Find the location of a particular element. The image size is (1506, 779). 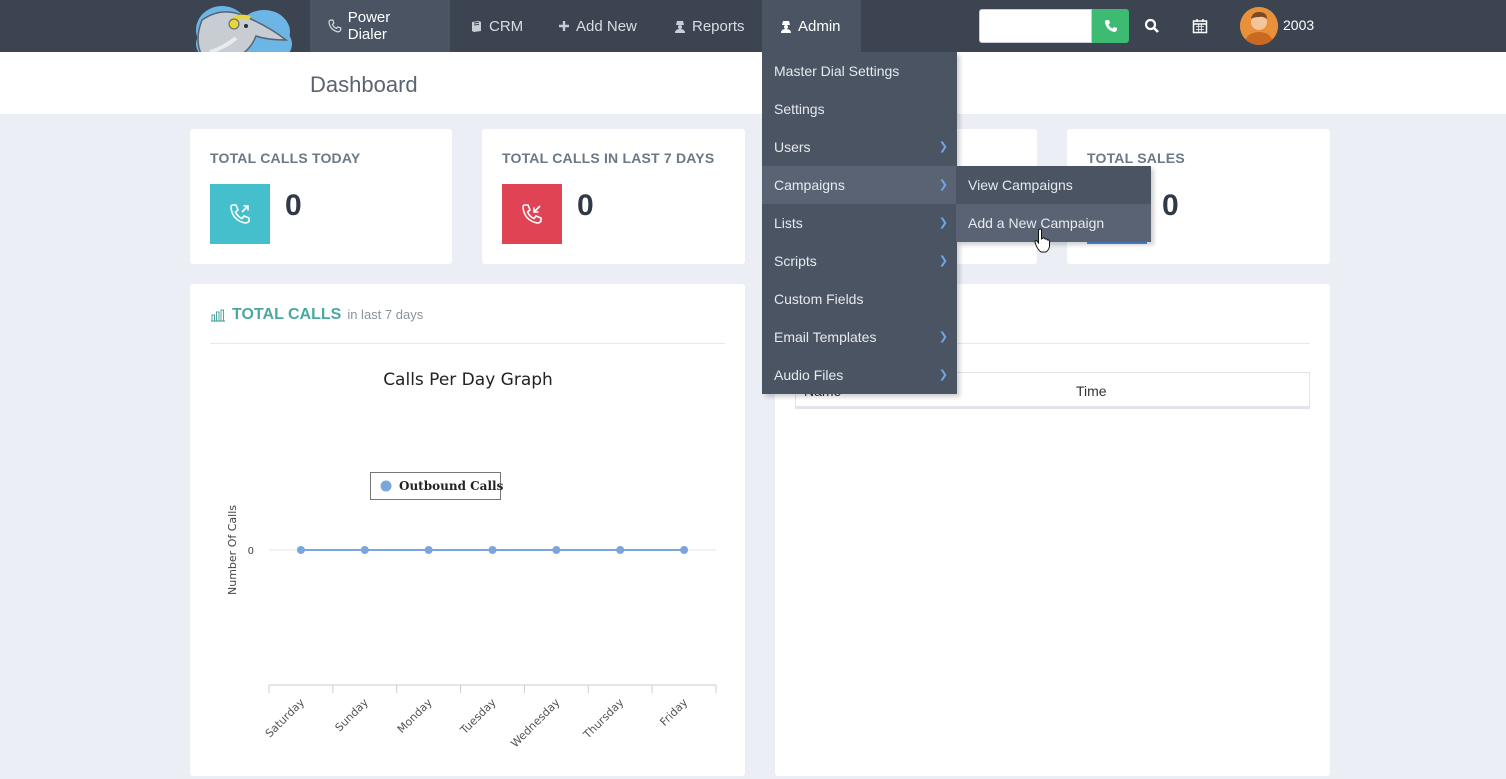

submenu-item-label: View Campaigns is located at coordinates (1020, 185).